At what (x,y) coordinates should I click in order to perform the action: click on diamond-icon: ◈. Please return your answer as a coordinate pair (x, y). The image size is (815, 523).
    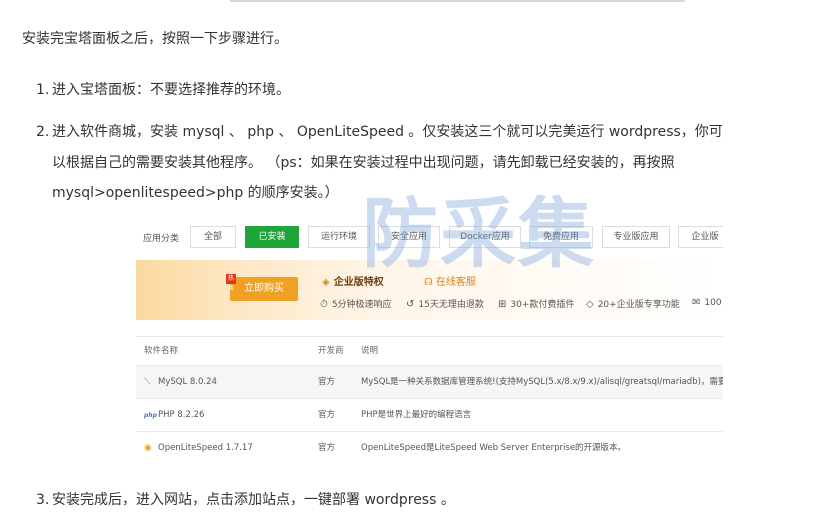
    Looking at the image, I should click on (326, 282).